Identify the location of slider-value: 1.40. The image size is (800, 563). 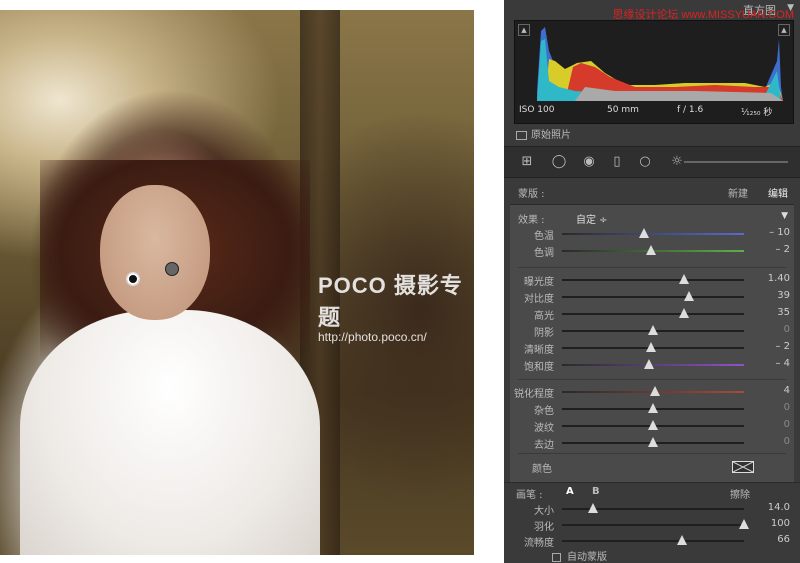
(779, 278).